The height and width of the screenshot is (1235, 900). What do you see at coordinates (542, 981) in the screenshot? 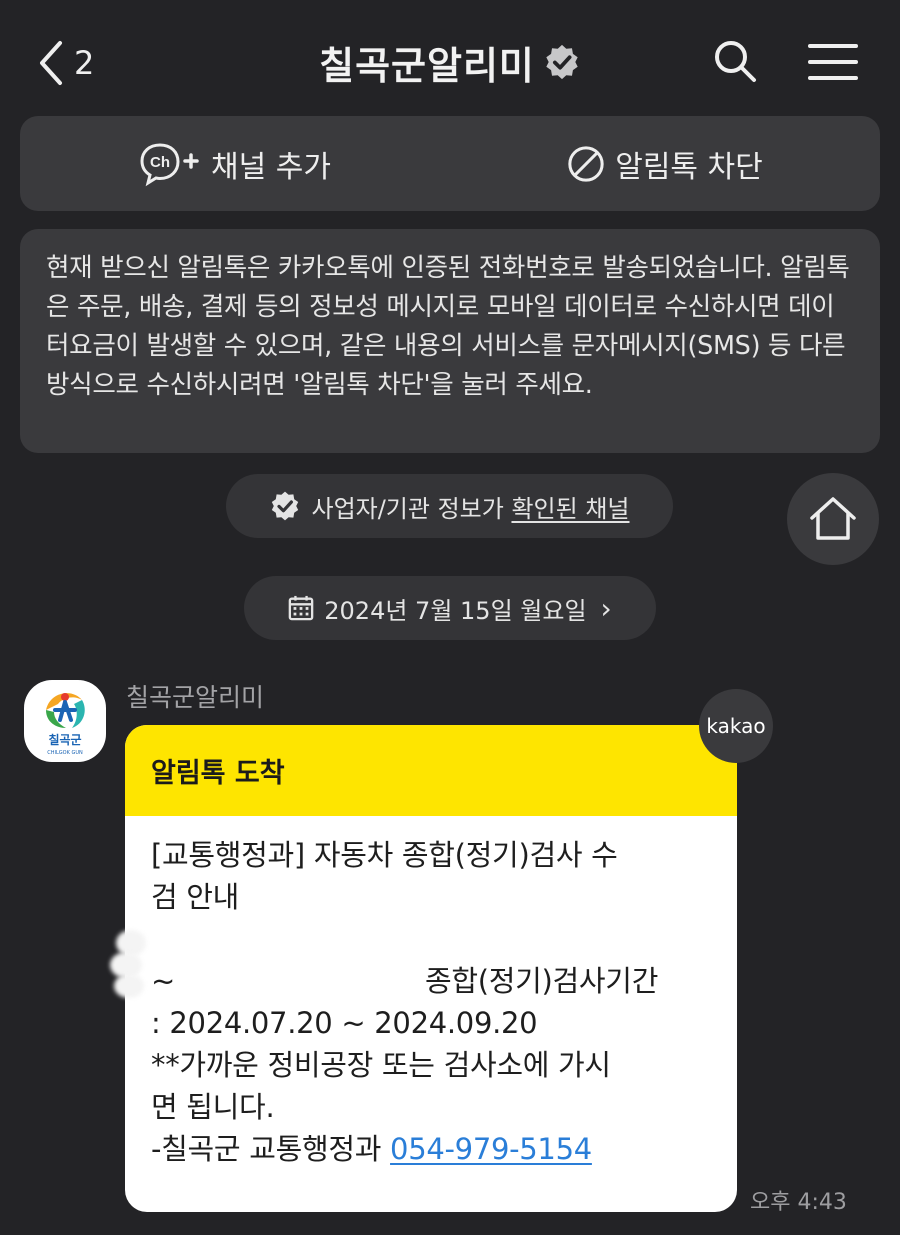
I see `period-label: 종합(정기)검사기간` at bounding box center [542, 981].